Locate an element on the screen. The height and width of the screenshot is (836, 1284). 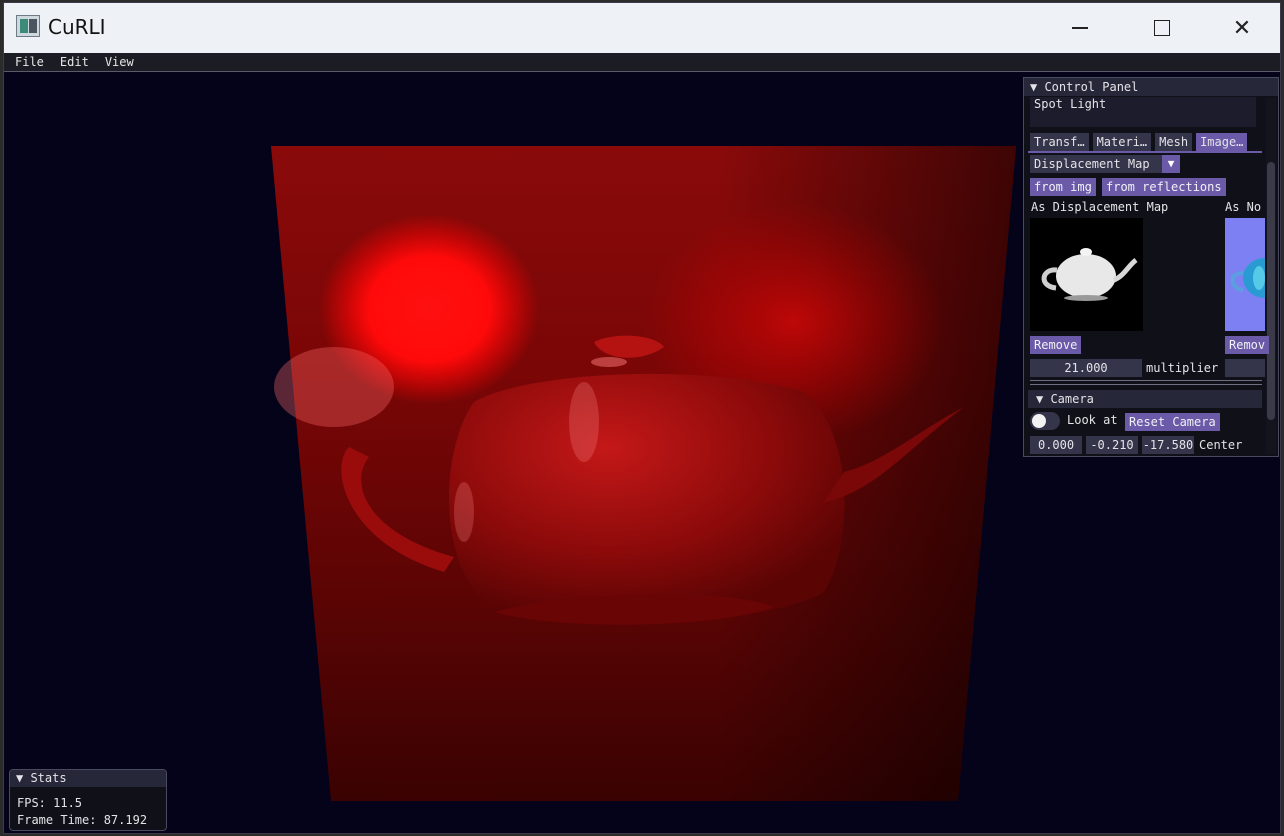
multiplier-input: 21.000 is located at coordinates (1086, 368).